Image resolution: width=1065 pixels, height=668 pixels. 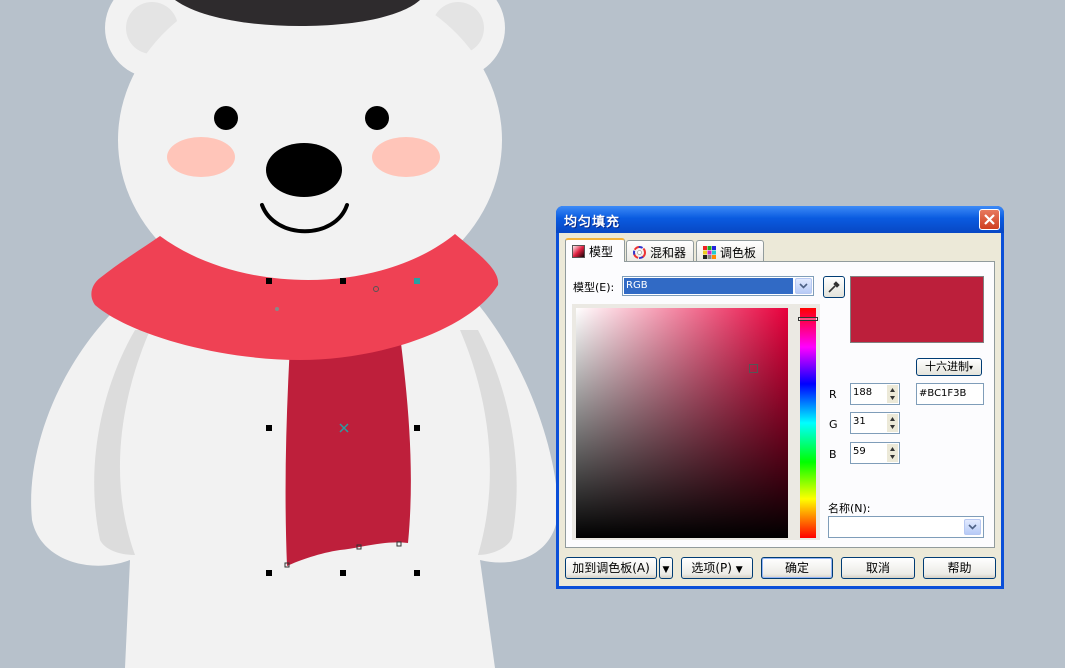 What do you see at coordinates (875, 453) in the screenshot?
I see `blue-value-spinner: 59` at bounding box center [875, 453].